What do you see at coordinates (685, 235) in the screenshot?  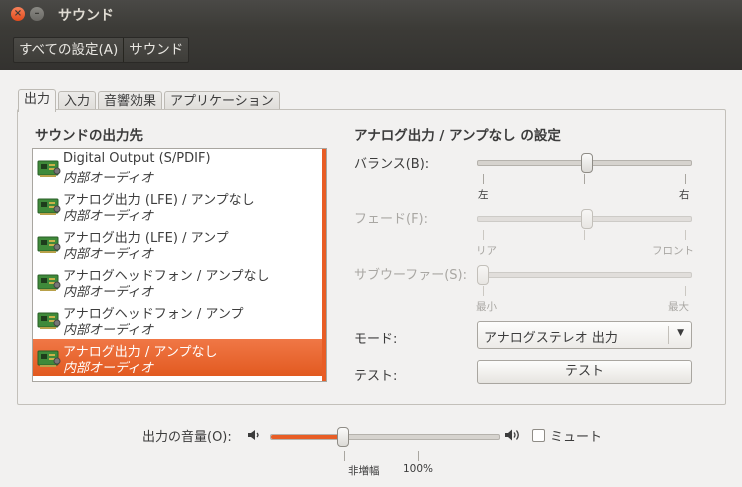 I see `fade-tick-right` at bounding box center [685, 235].